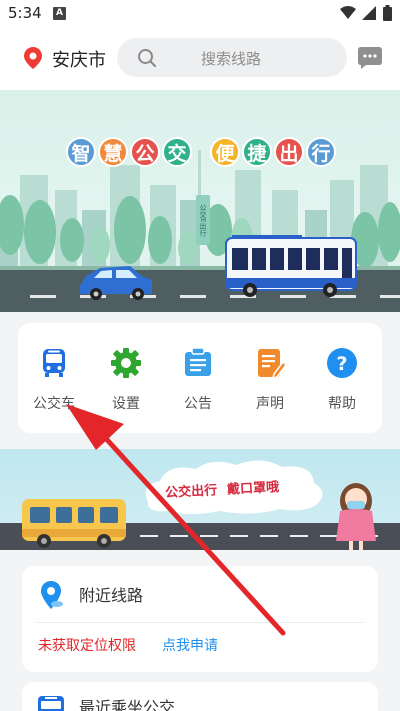 This screenshot has width=400, height=711. What do you see at coordinates (370, 58) in the screenshot?
I see `message-icon` at bounding box center [370, 58].